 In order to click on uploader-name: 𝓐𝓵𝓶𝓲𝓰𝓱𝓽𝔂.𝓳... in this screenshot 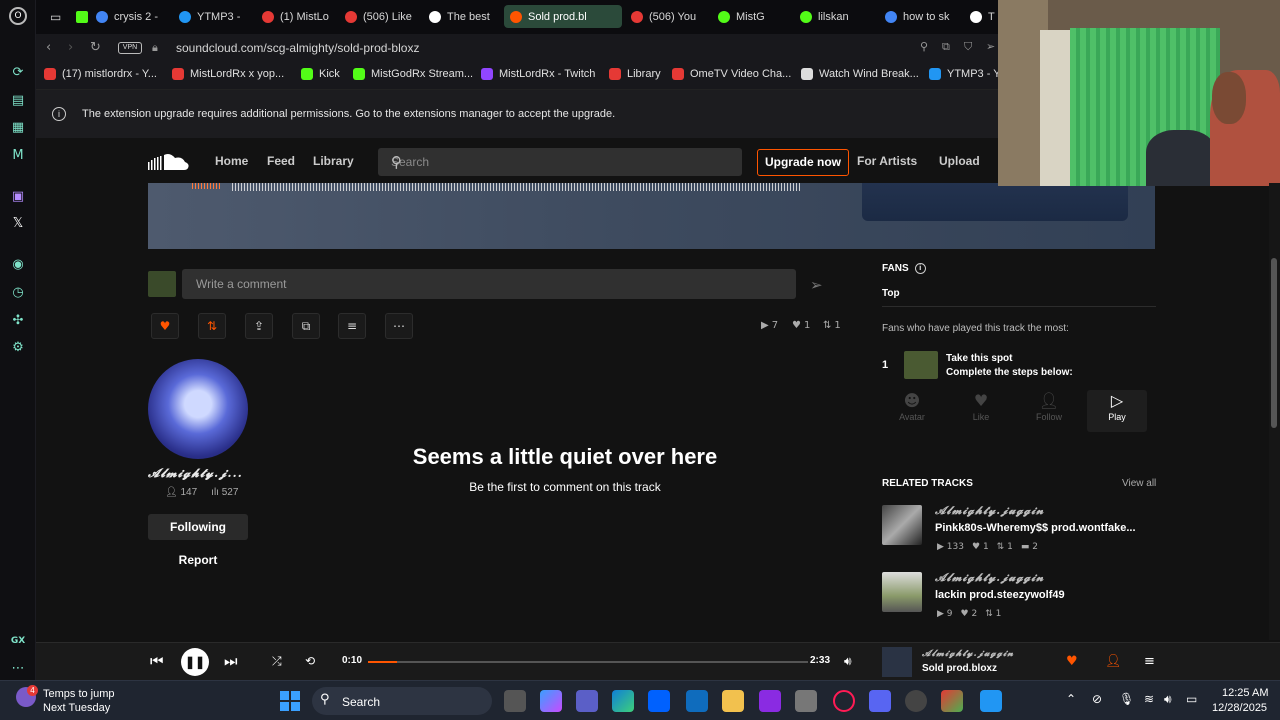, I will do `click(195, 473)`.